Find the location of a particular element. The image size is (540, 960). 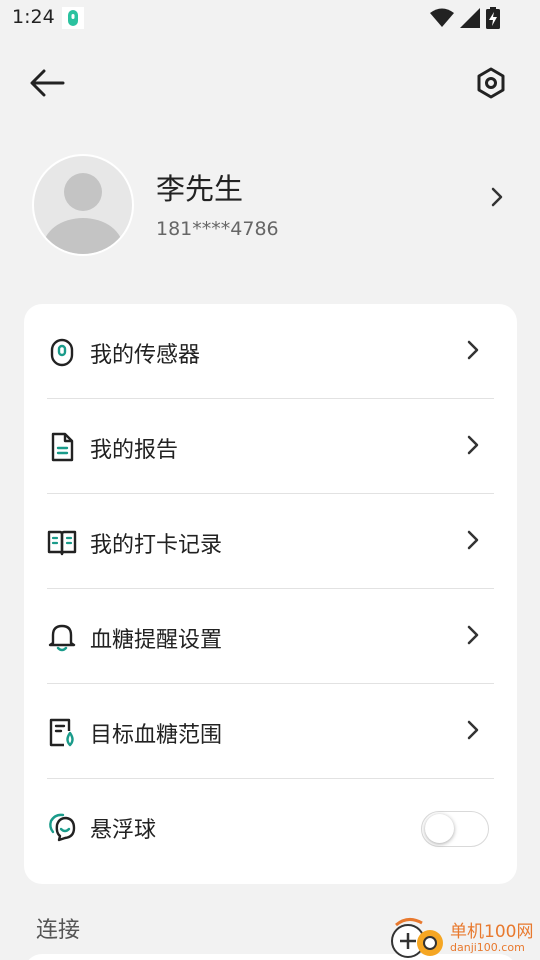

signal-icon is located at coordinates (470, 20).